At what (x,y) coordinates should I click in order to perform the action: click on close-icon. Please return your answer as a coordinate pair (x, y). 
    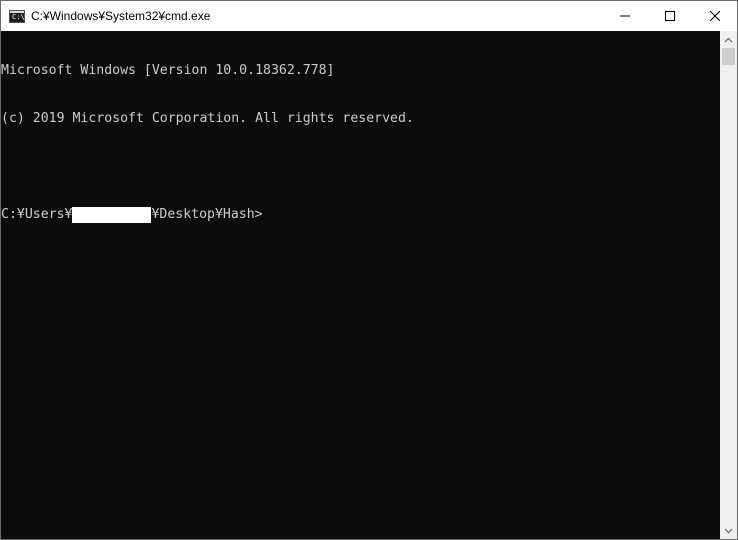
    Looking at the image, I should click on (714, 16).